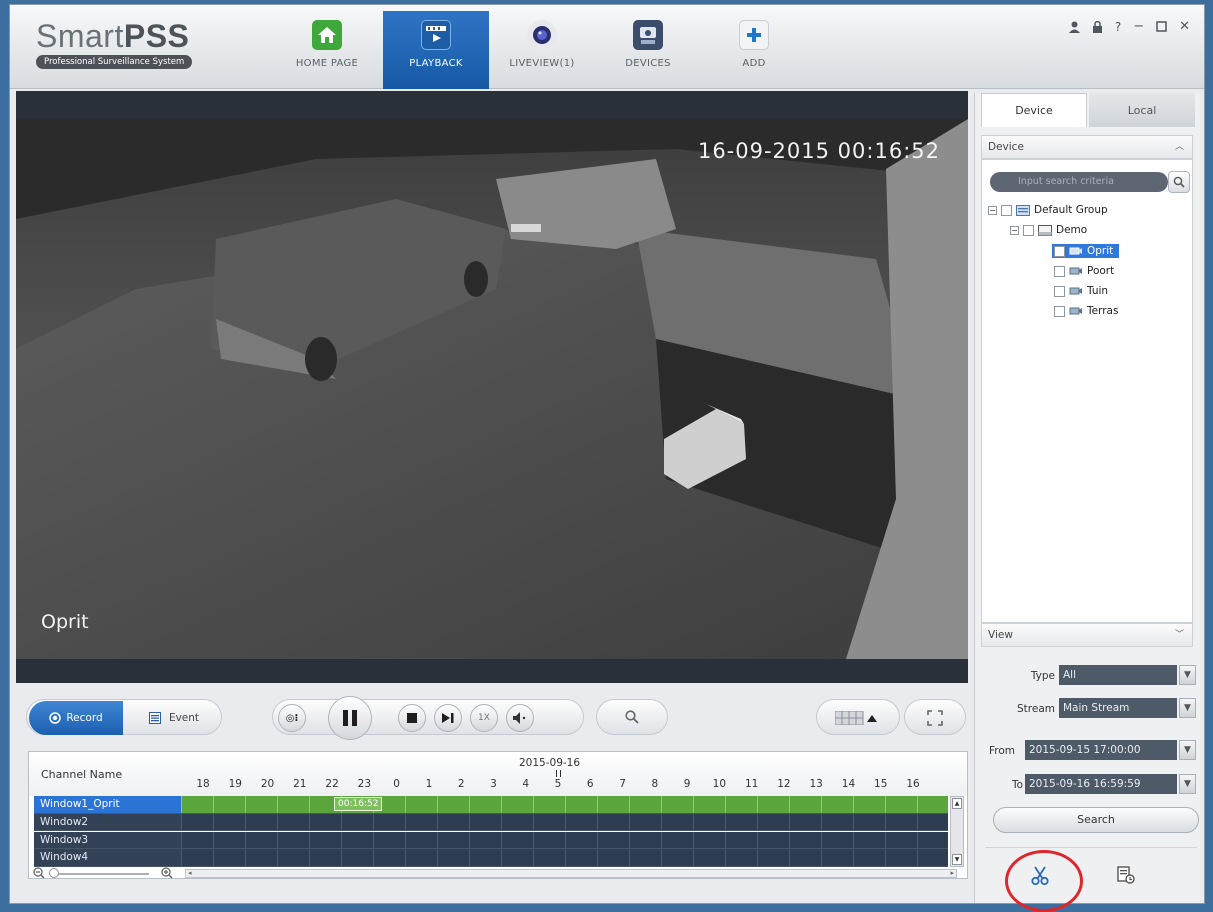  Describe the element at coordinates (1097, 28) in the screenshot. I see `lock-icon` at that location.